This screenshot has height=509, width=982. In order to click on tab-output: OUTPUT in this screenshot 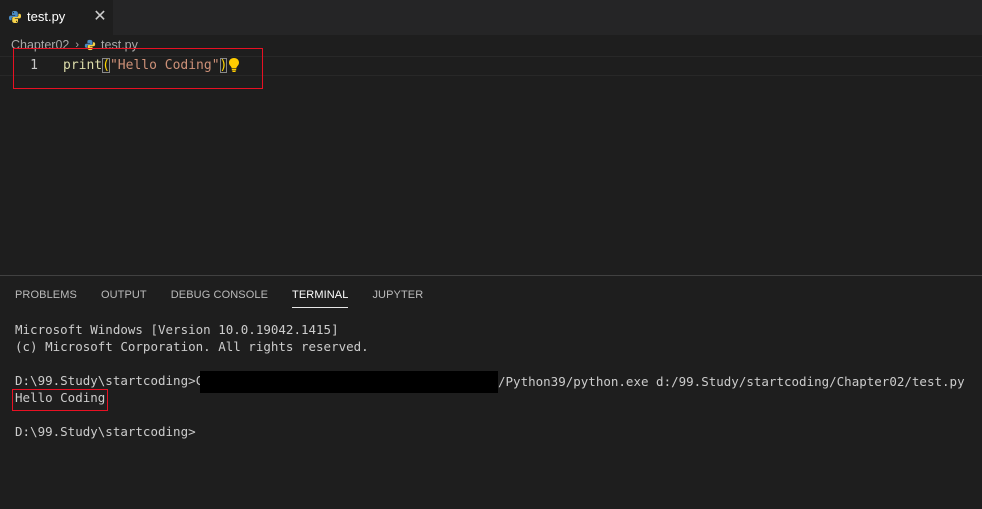, I will do `click(124, 297)`.